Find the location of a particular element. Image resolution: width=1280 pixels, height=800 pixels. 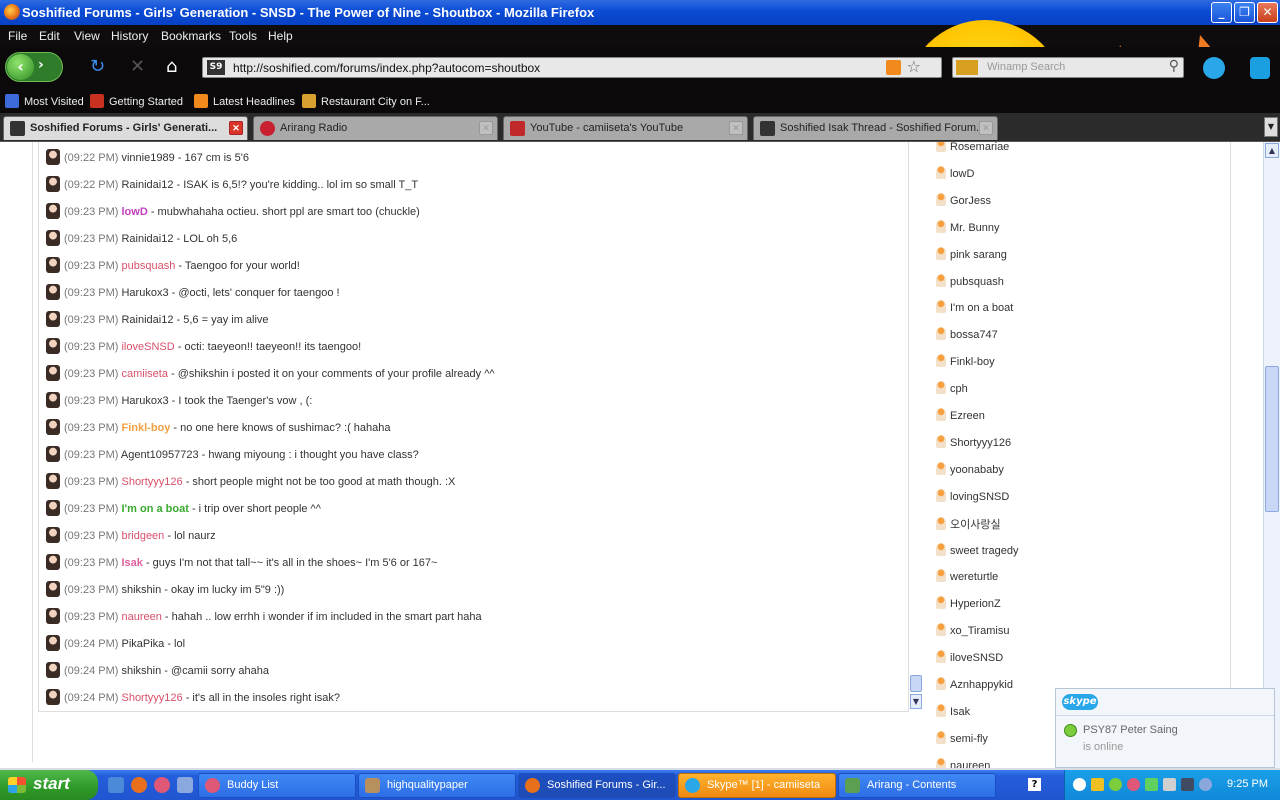

tray-device-icon is located at coordinates (1187, 784).